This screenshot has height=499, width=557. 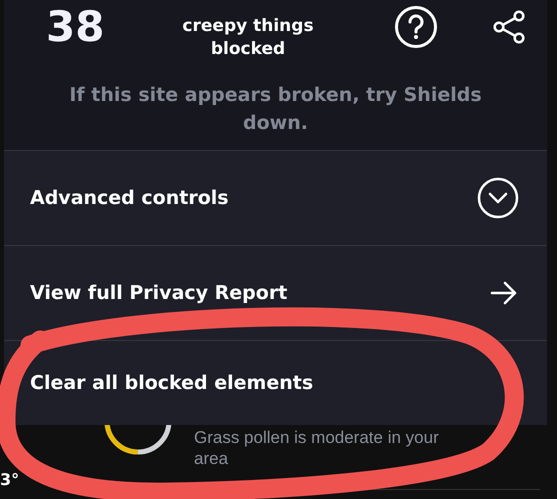 What do you see at coordinates (509, 27) in the screenshot?
I see `share-icon` at bounding box center [509, 27].